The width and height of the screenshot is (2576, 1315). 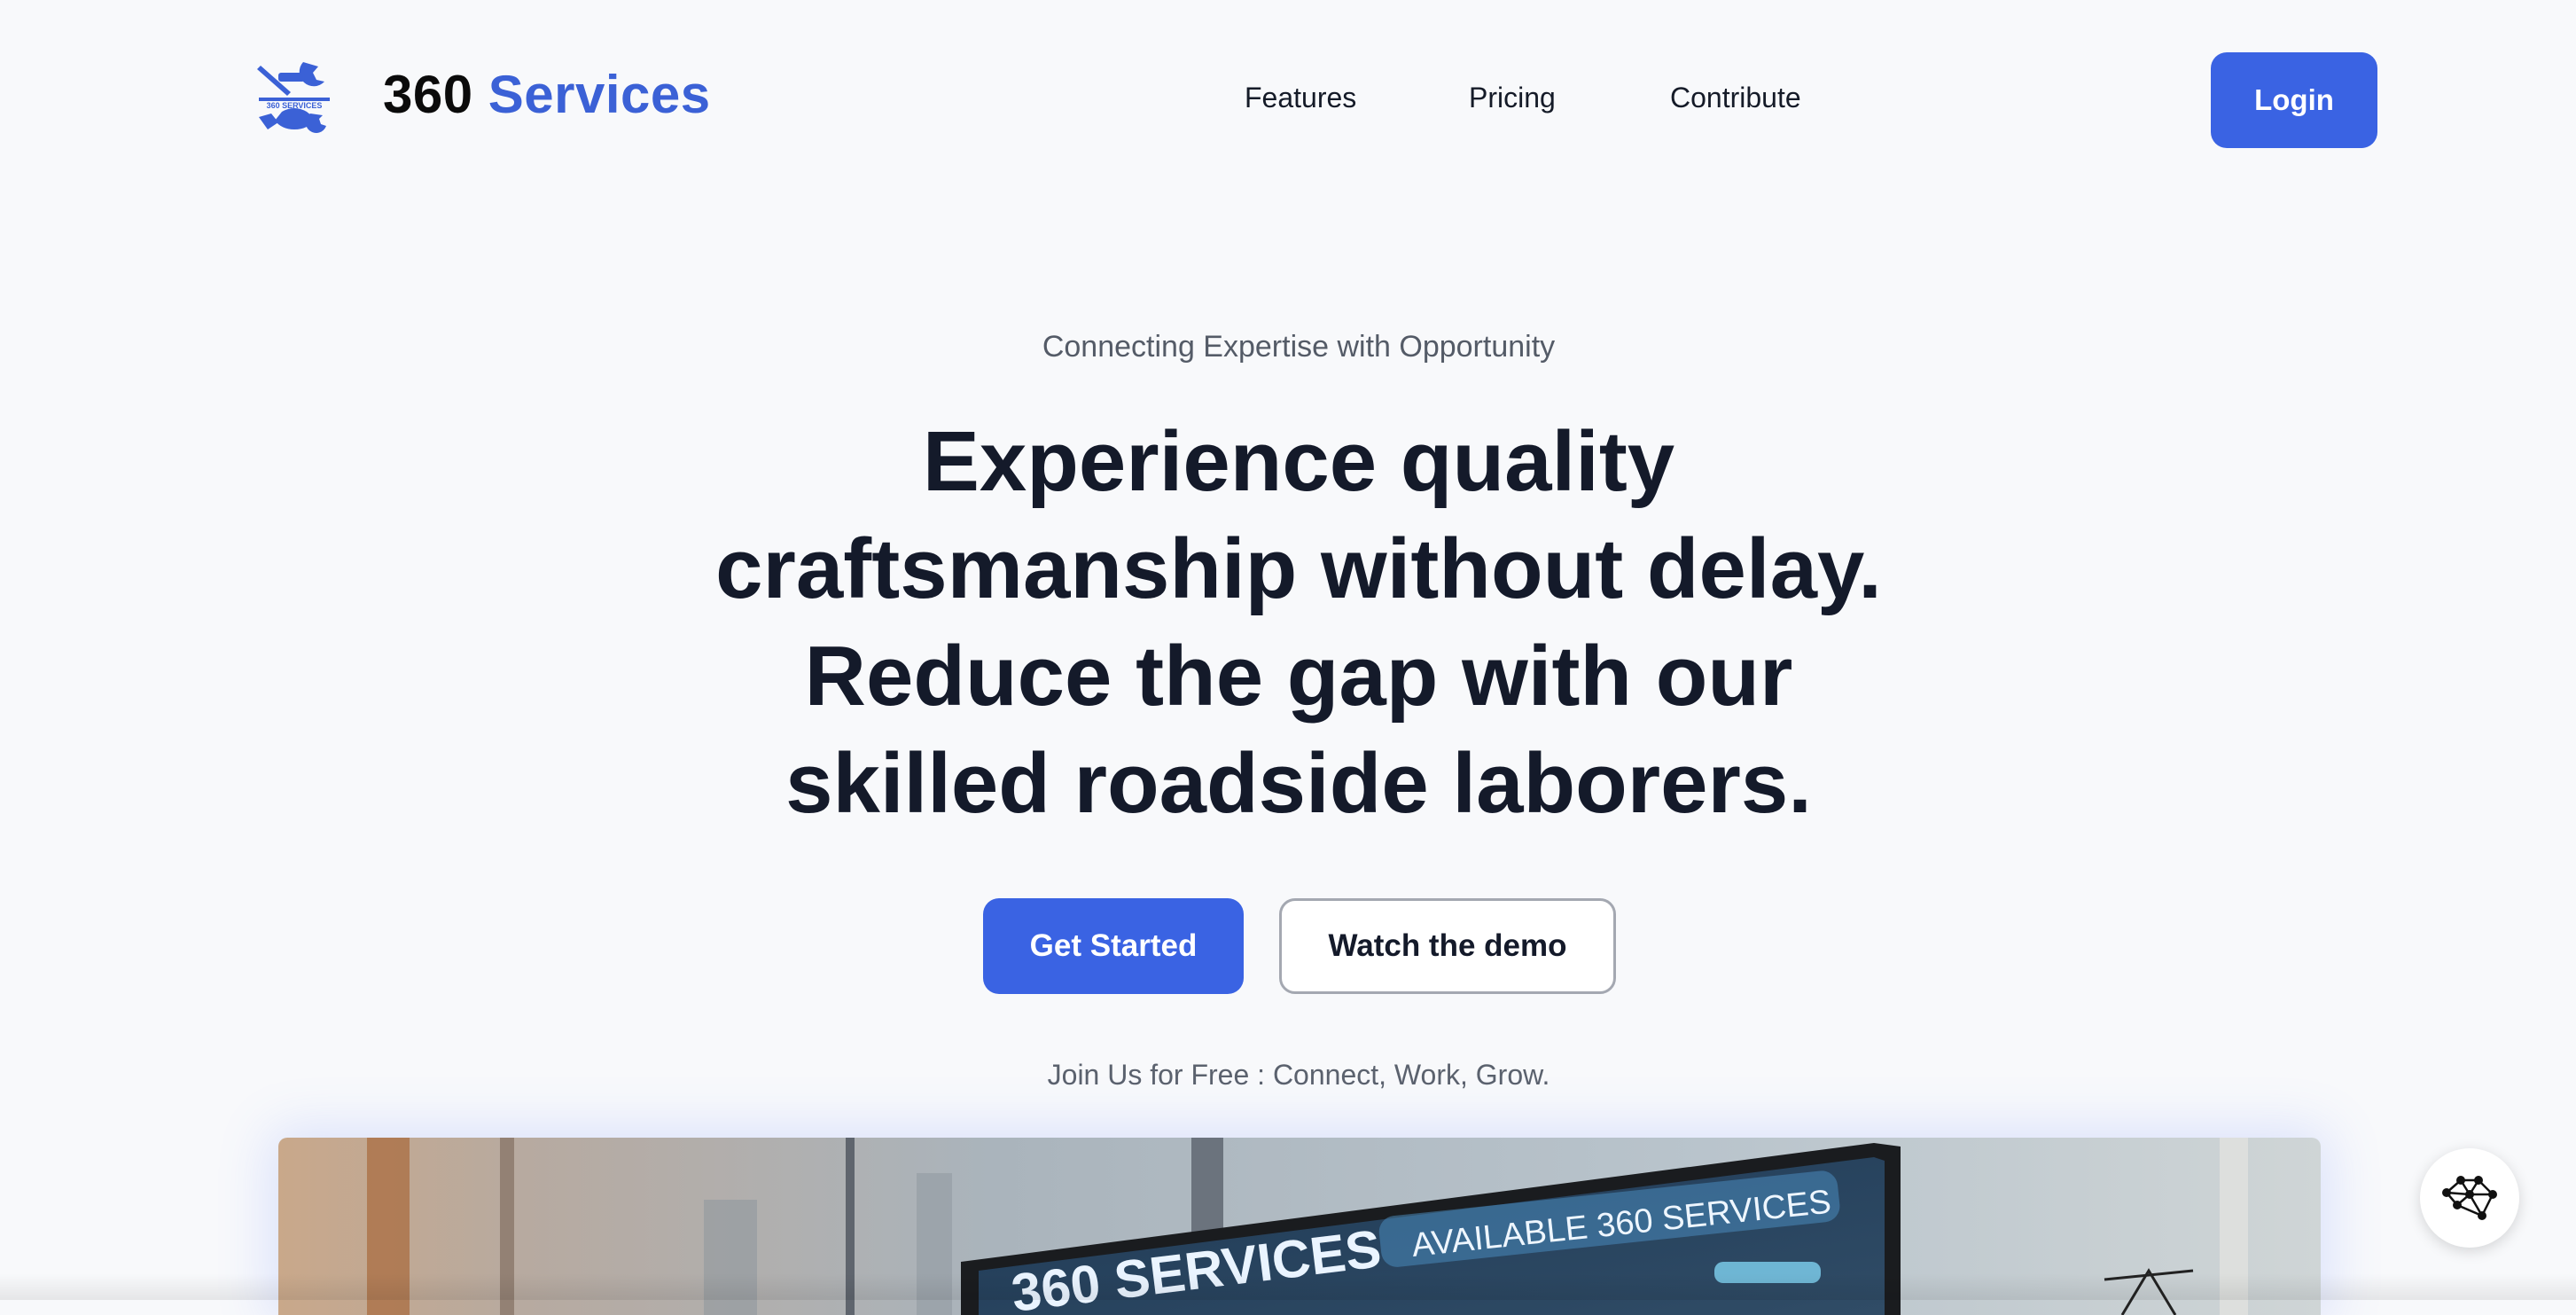 I want to click on hero-eyebrow: Connecting Expertise with Opportunity, so click(x=1299, y=347).